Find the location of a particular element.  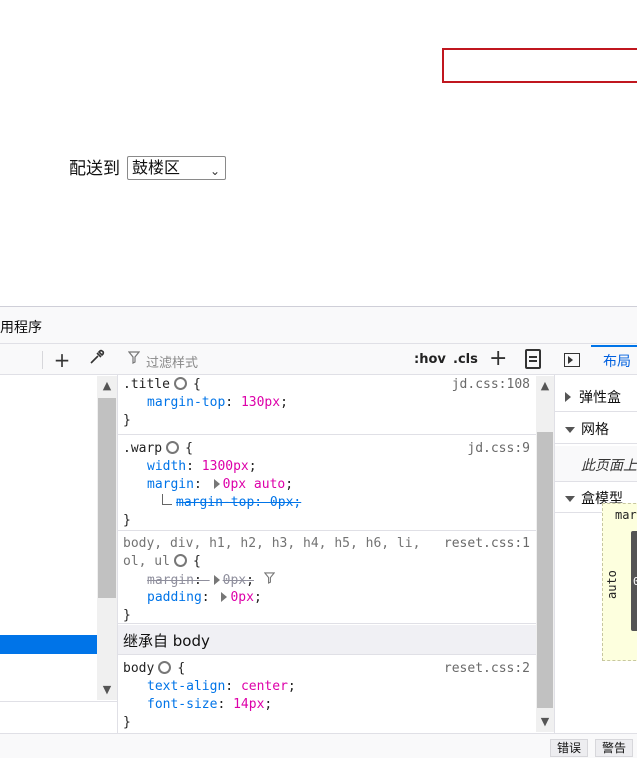

margin-left-value: auto is located at coordinates (612, 584).